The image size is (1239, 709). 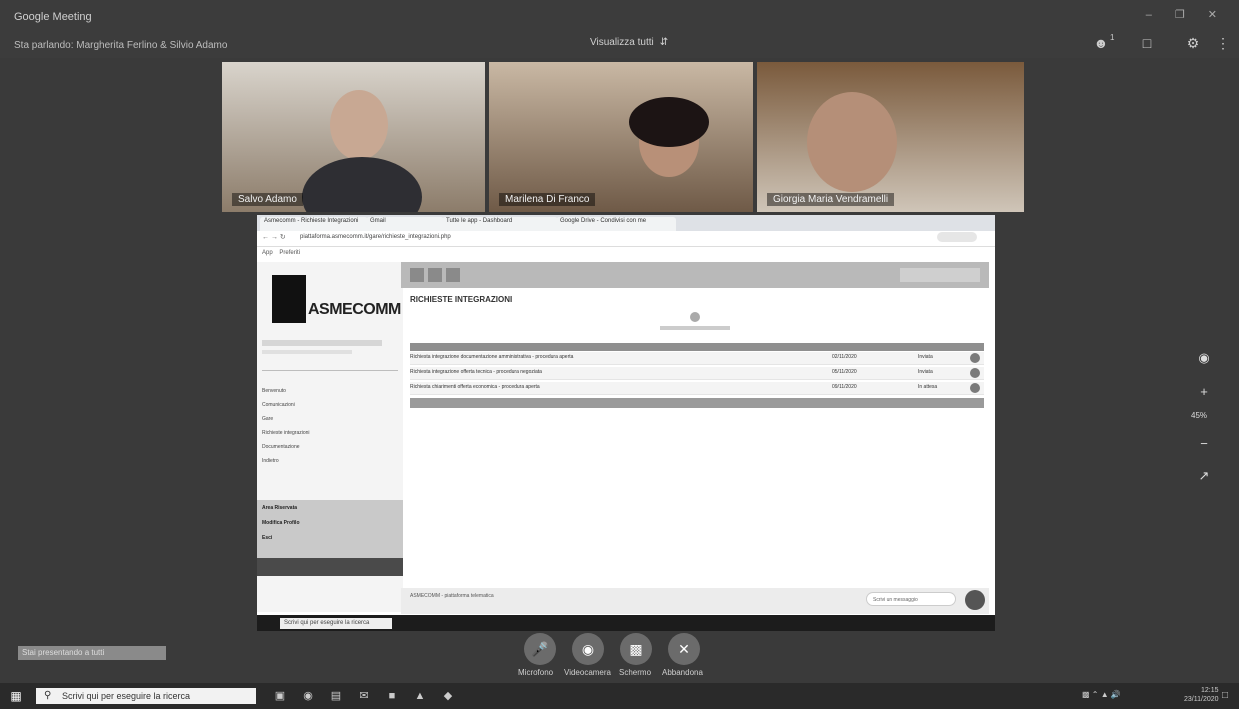 What do you see at coordinates (267, 199) in the screenshot?
I see `participant-name: Salvo Adamo` at bounding box center [267, 199].